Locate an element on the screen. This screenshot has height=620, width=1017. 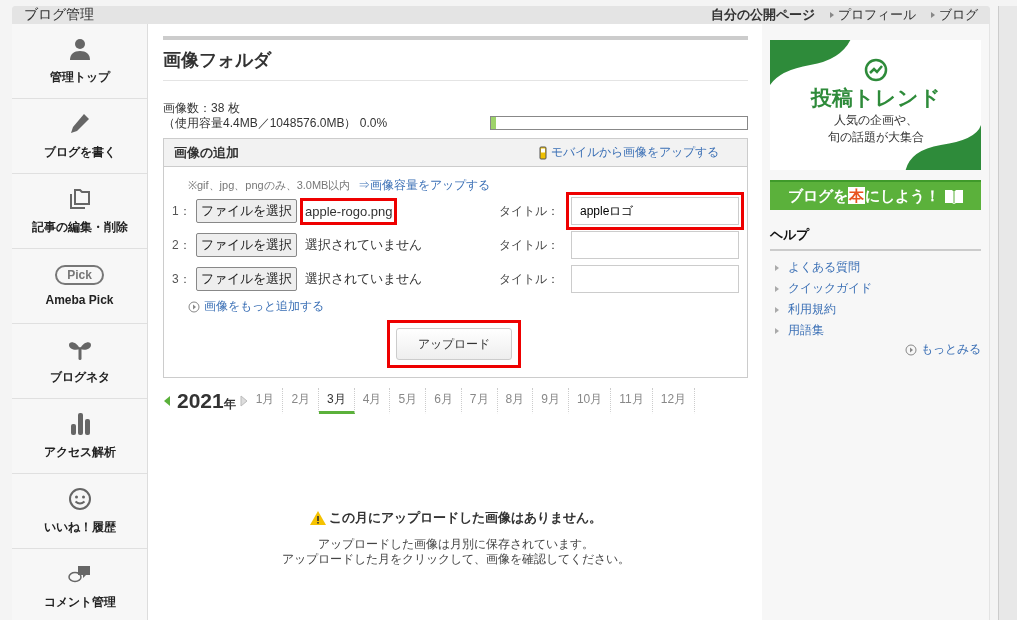
help-link: クイックガイド is located at coordinates (830, 288).